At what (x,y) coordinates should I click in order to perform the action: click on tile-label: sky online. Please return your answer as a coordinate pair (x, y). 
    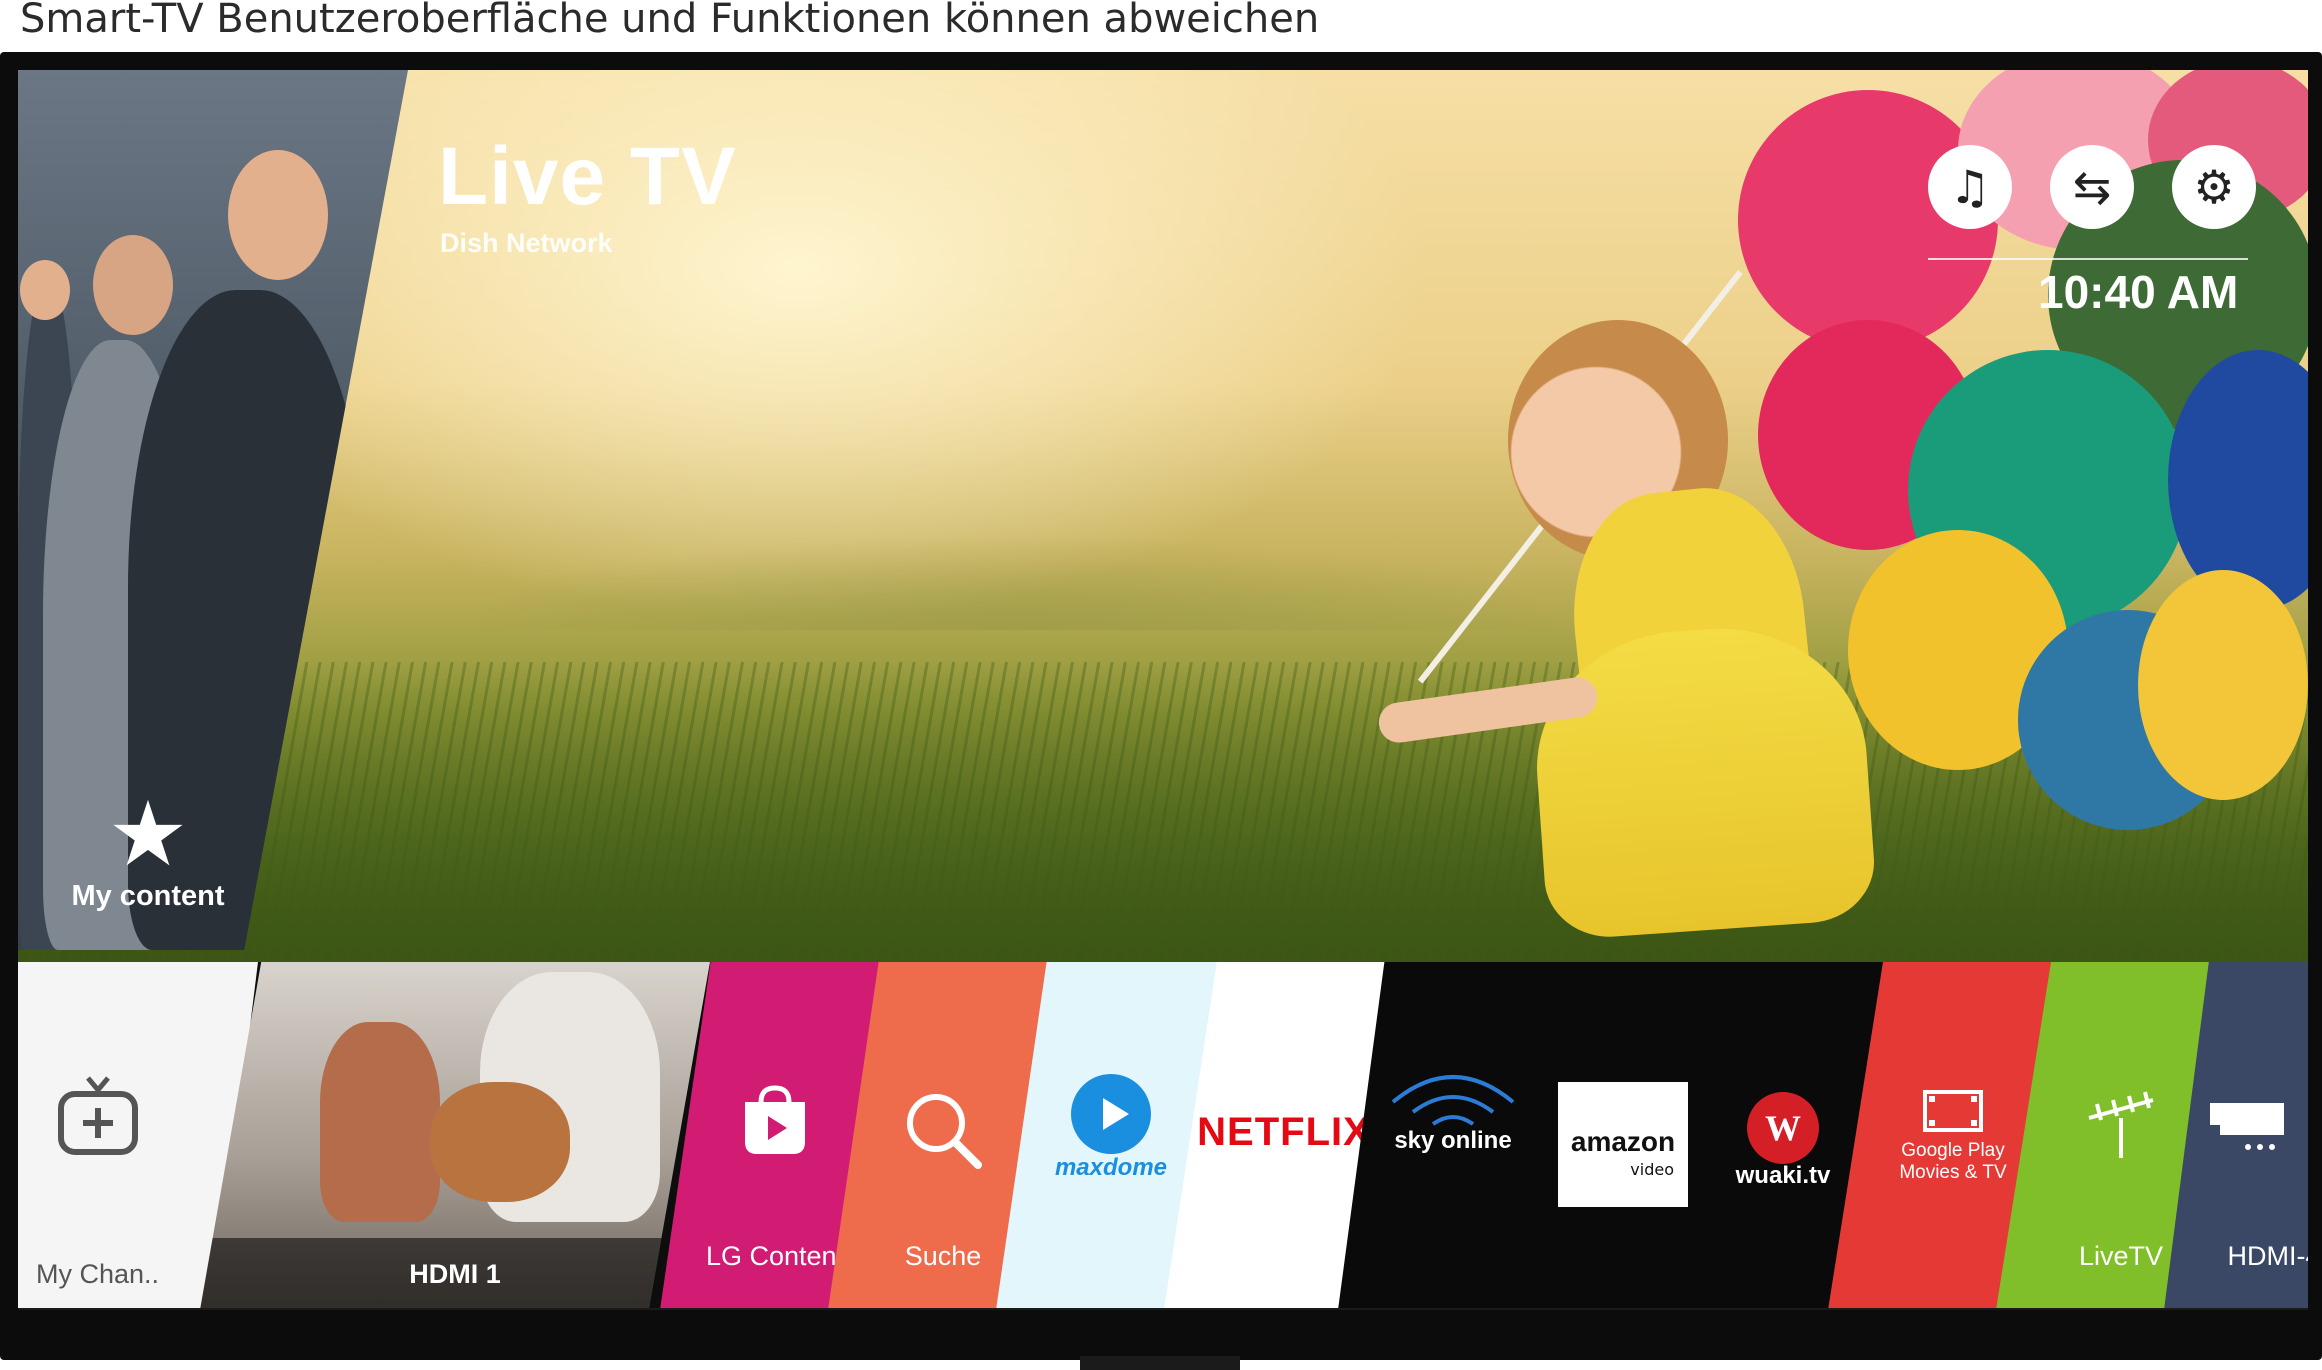
    Looking at the image, I should click on (1453, 1140).